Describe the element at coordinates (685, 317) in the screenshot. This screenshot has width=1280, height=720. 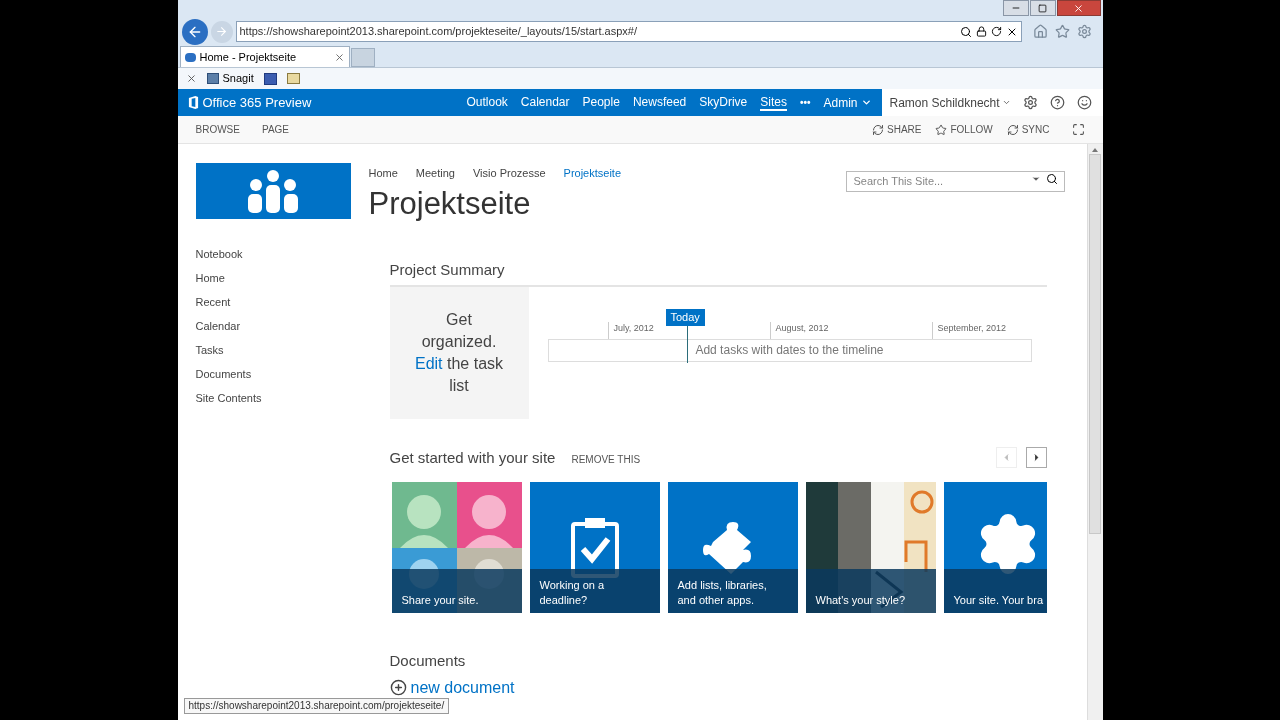
I see `today-marker: Today` at that location.